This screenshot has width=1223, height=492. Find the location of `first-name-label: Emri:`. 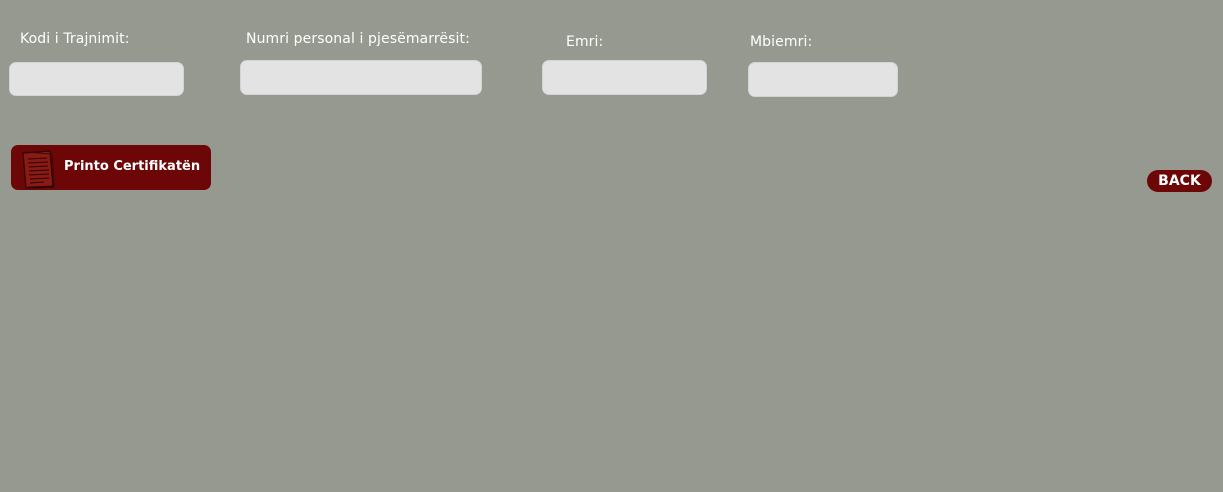

first-name-label: Emri: is located at coordinates (585, 42).